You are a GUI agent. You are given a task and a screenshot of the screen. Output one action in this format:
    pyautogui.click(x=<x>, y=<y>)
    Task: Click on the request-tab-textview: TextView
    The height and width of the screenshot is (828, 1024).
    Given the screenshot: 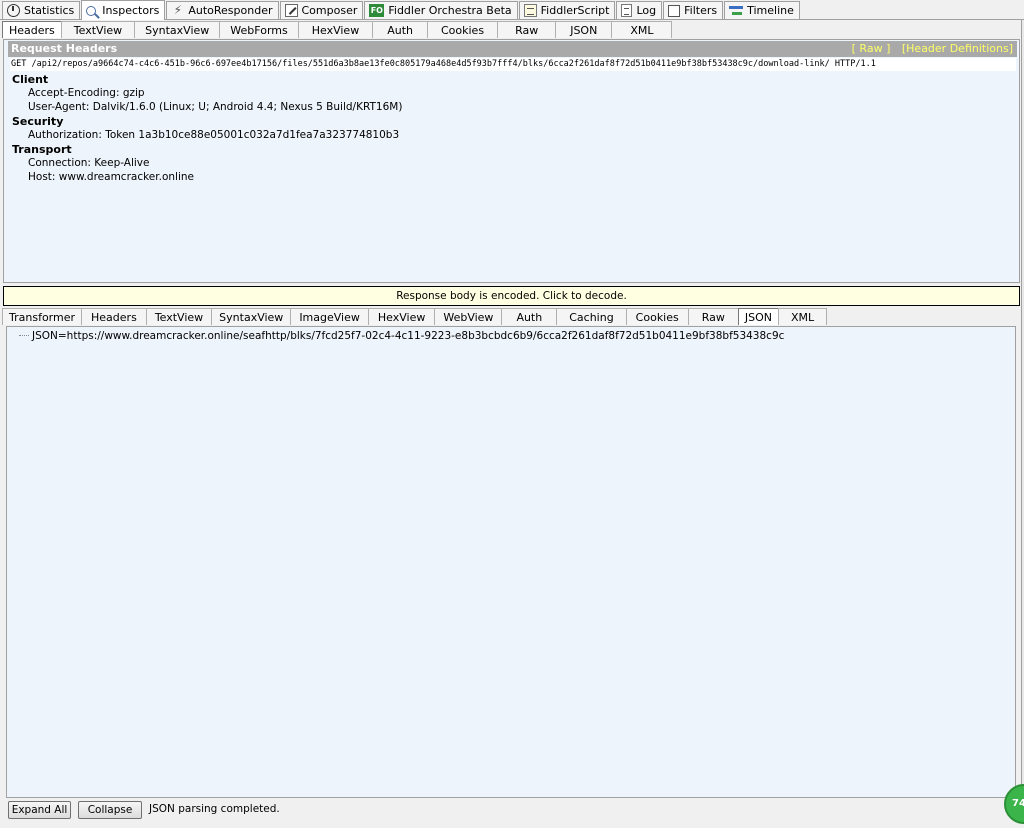 What is the action you would take?
    pyautogui.click(x=98, y=29)
    